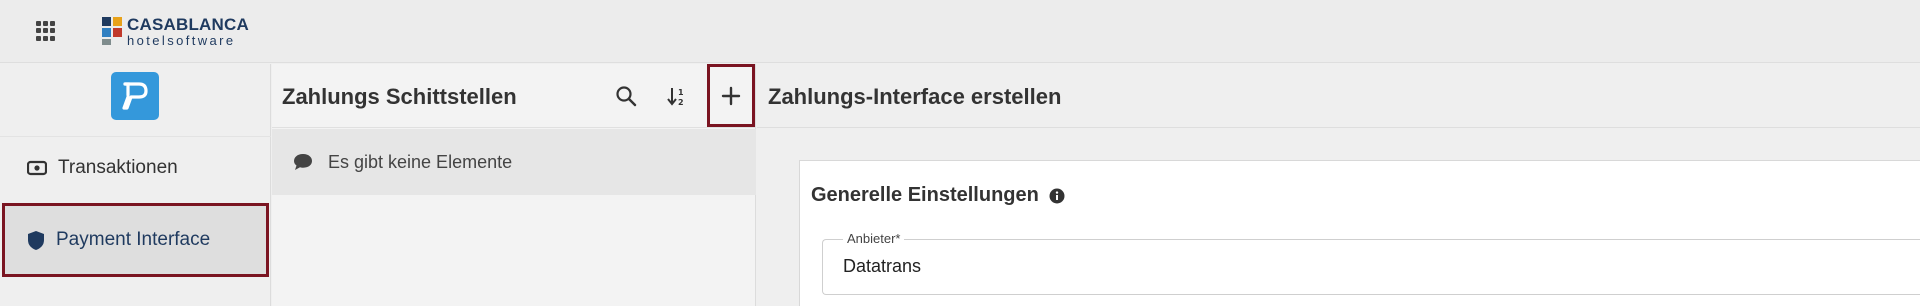 The width and height of the screenshot is (1920, 306). What do you see at coordinates (874, 238) in the screenshot?
I see `provider-field-label: Anbieter*` at bounding box center [874, 238].